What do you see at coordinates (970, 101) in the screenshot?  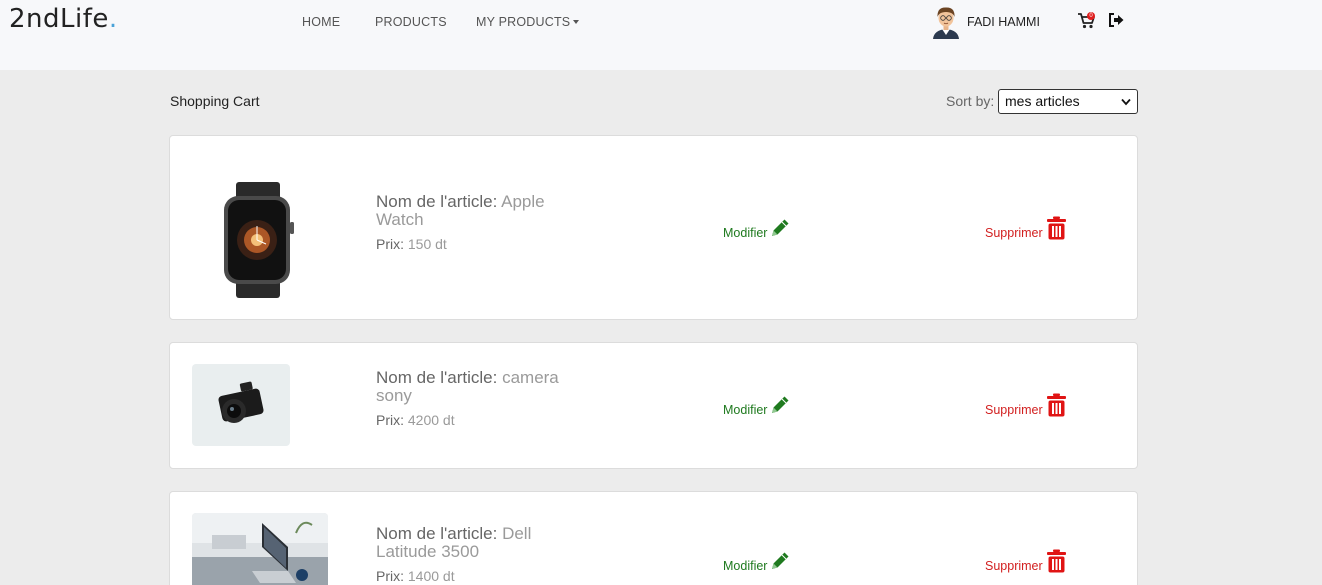 I see `sort-label: Sort by:` at bounding box center [970, 101].